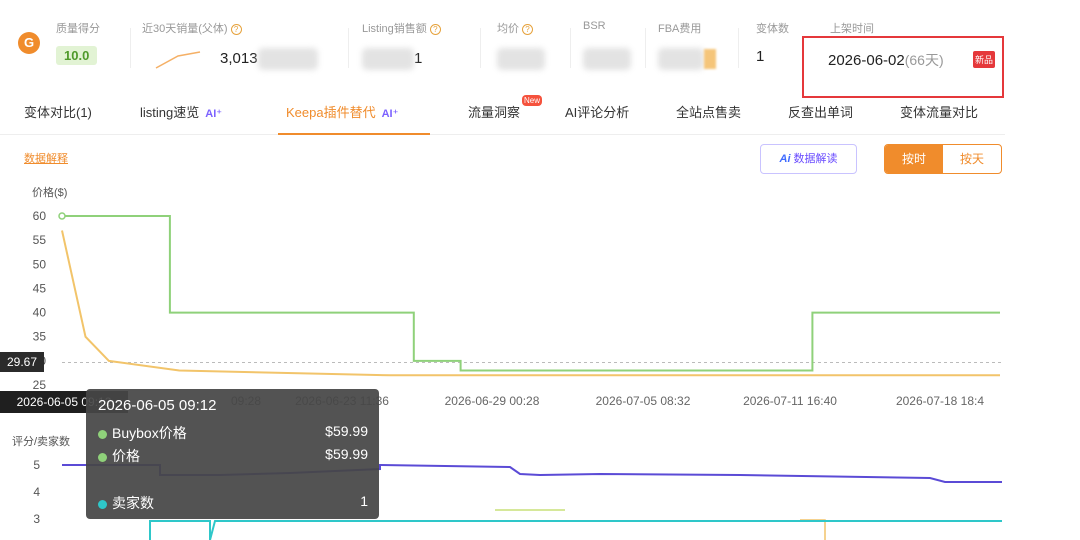  Describe the element at coordinates (710, 59) in the screenshot. I see `fee-bar` at that location.